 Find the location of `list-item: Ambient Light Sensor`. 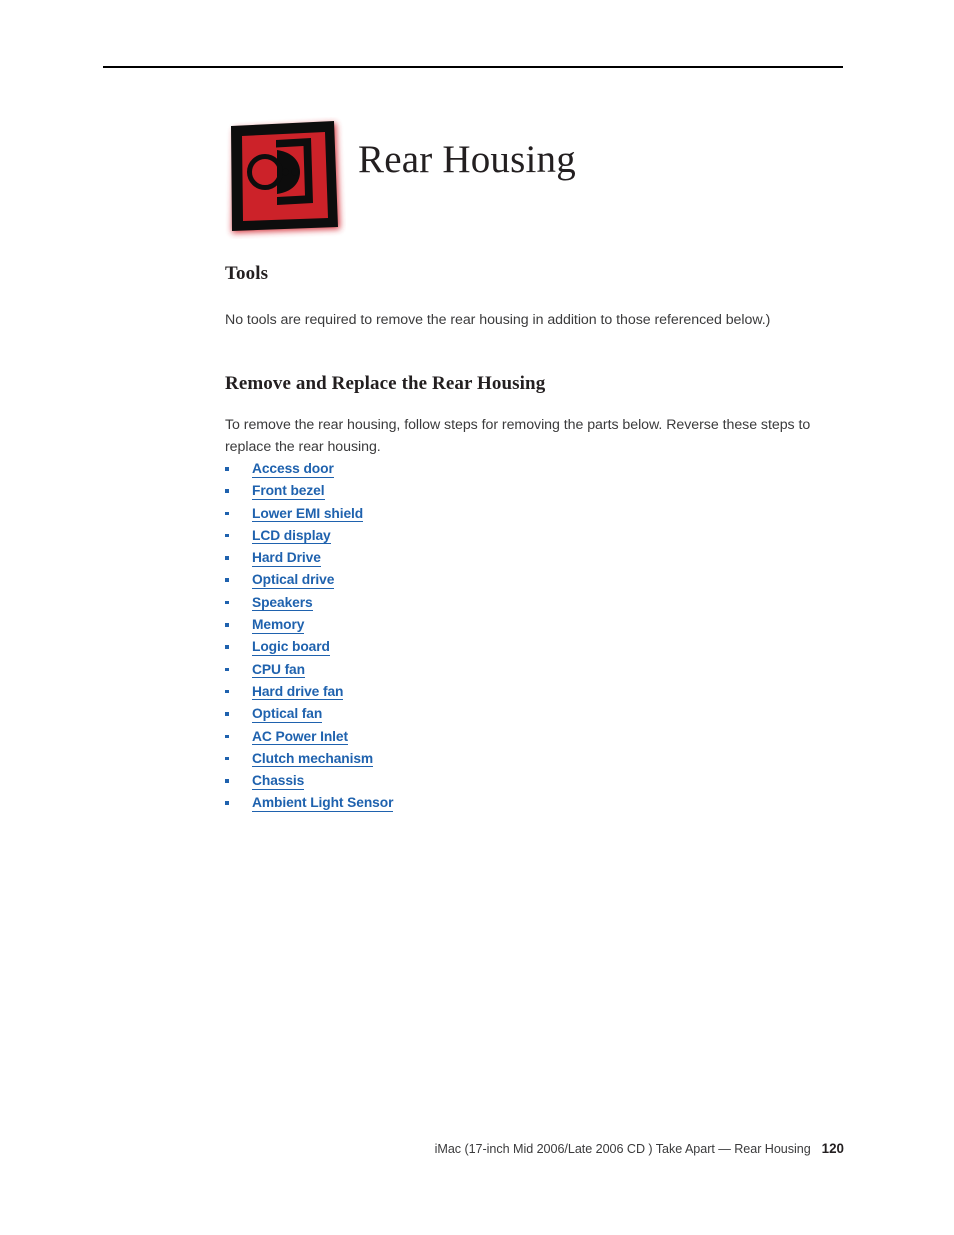

list-item: Ambient Light Sensor is located at coordinates (537, 803).